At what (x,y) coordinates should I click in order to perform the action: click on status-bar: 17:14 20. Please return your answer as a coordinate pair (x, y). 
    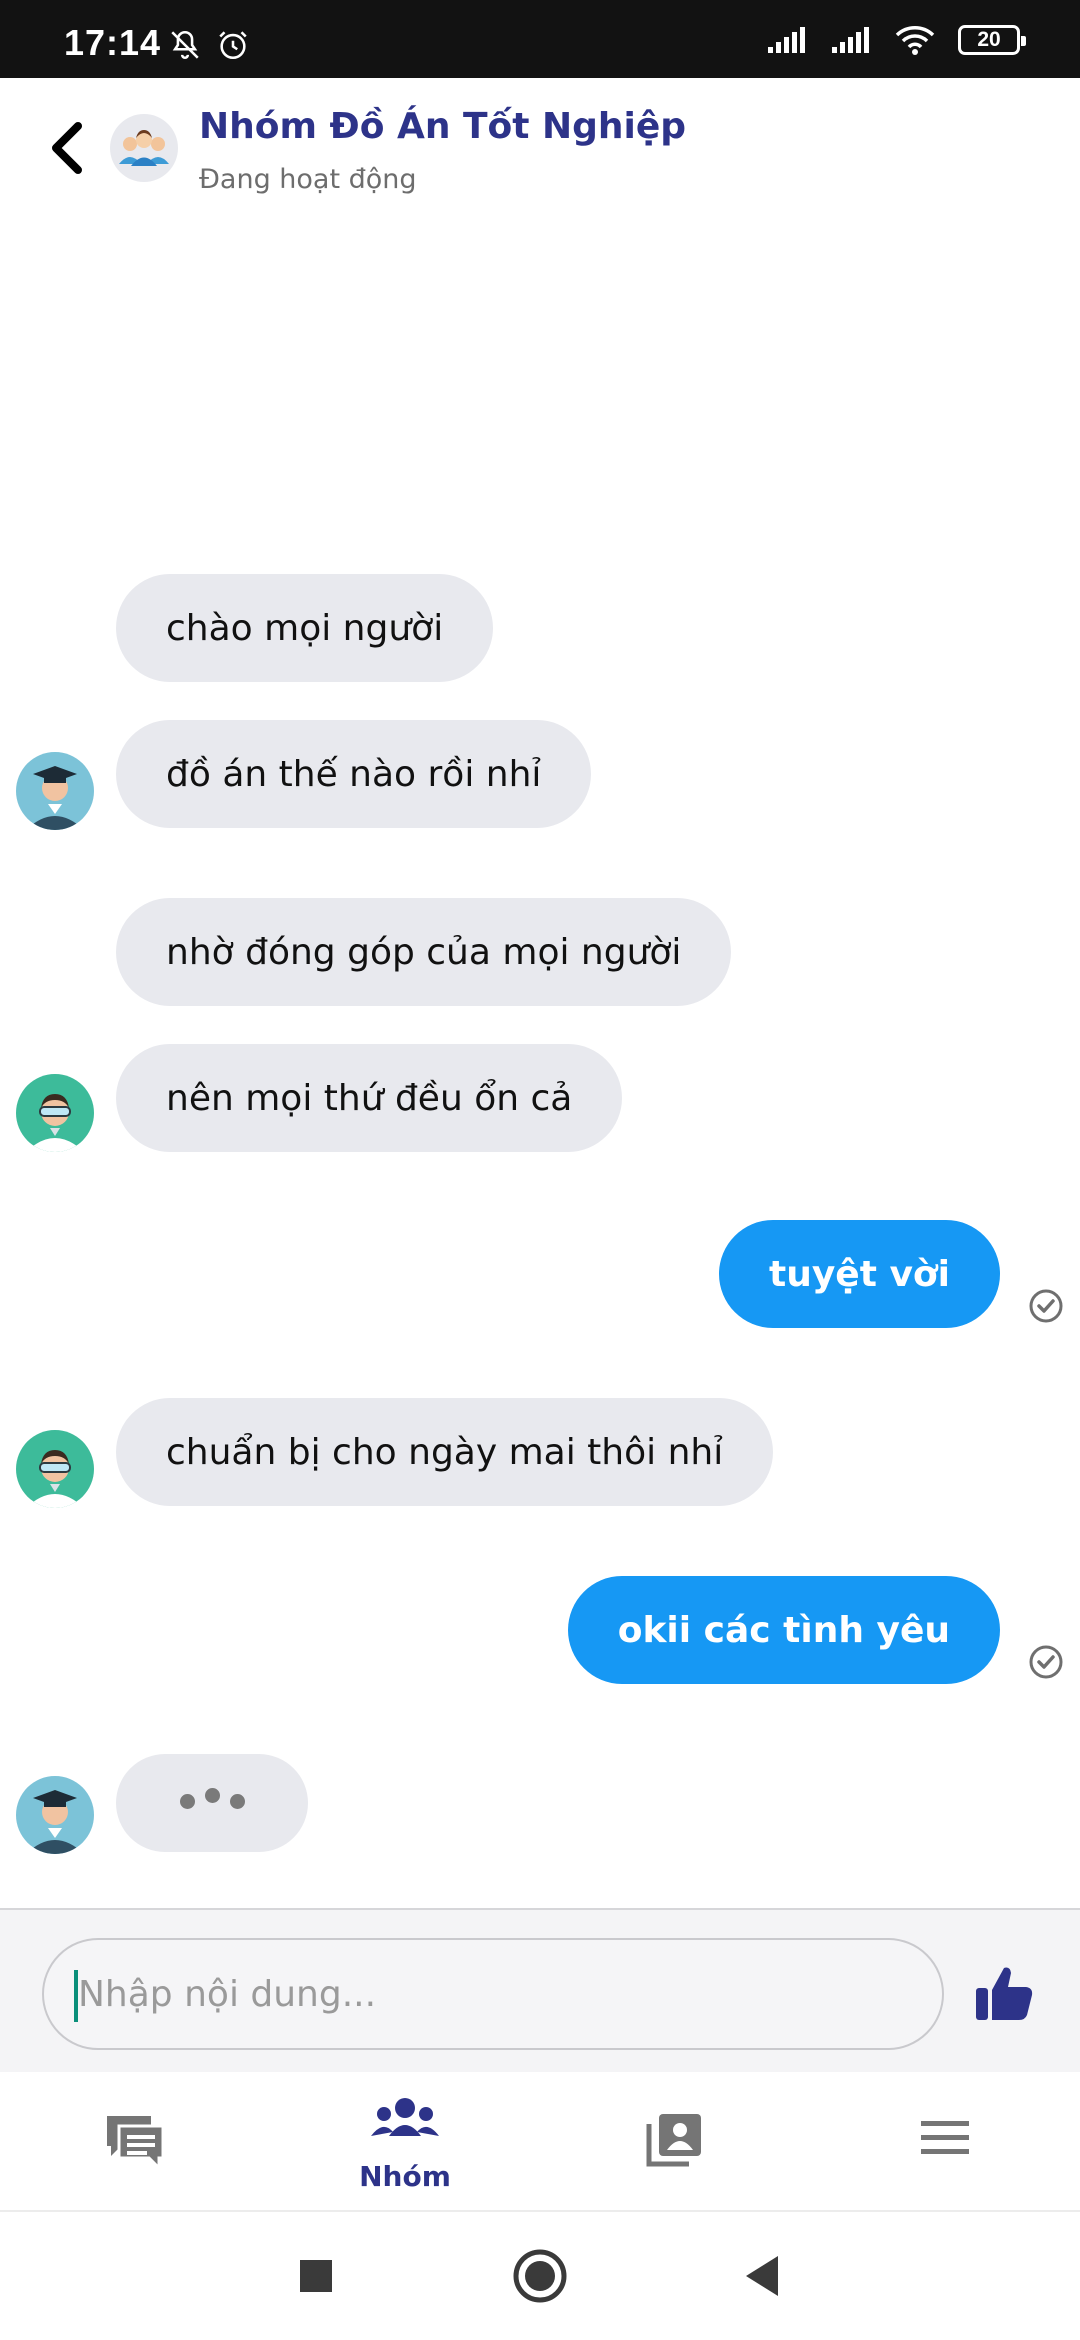
    Looking at the image, I should click on (540, 39).